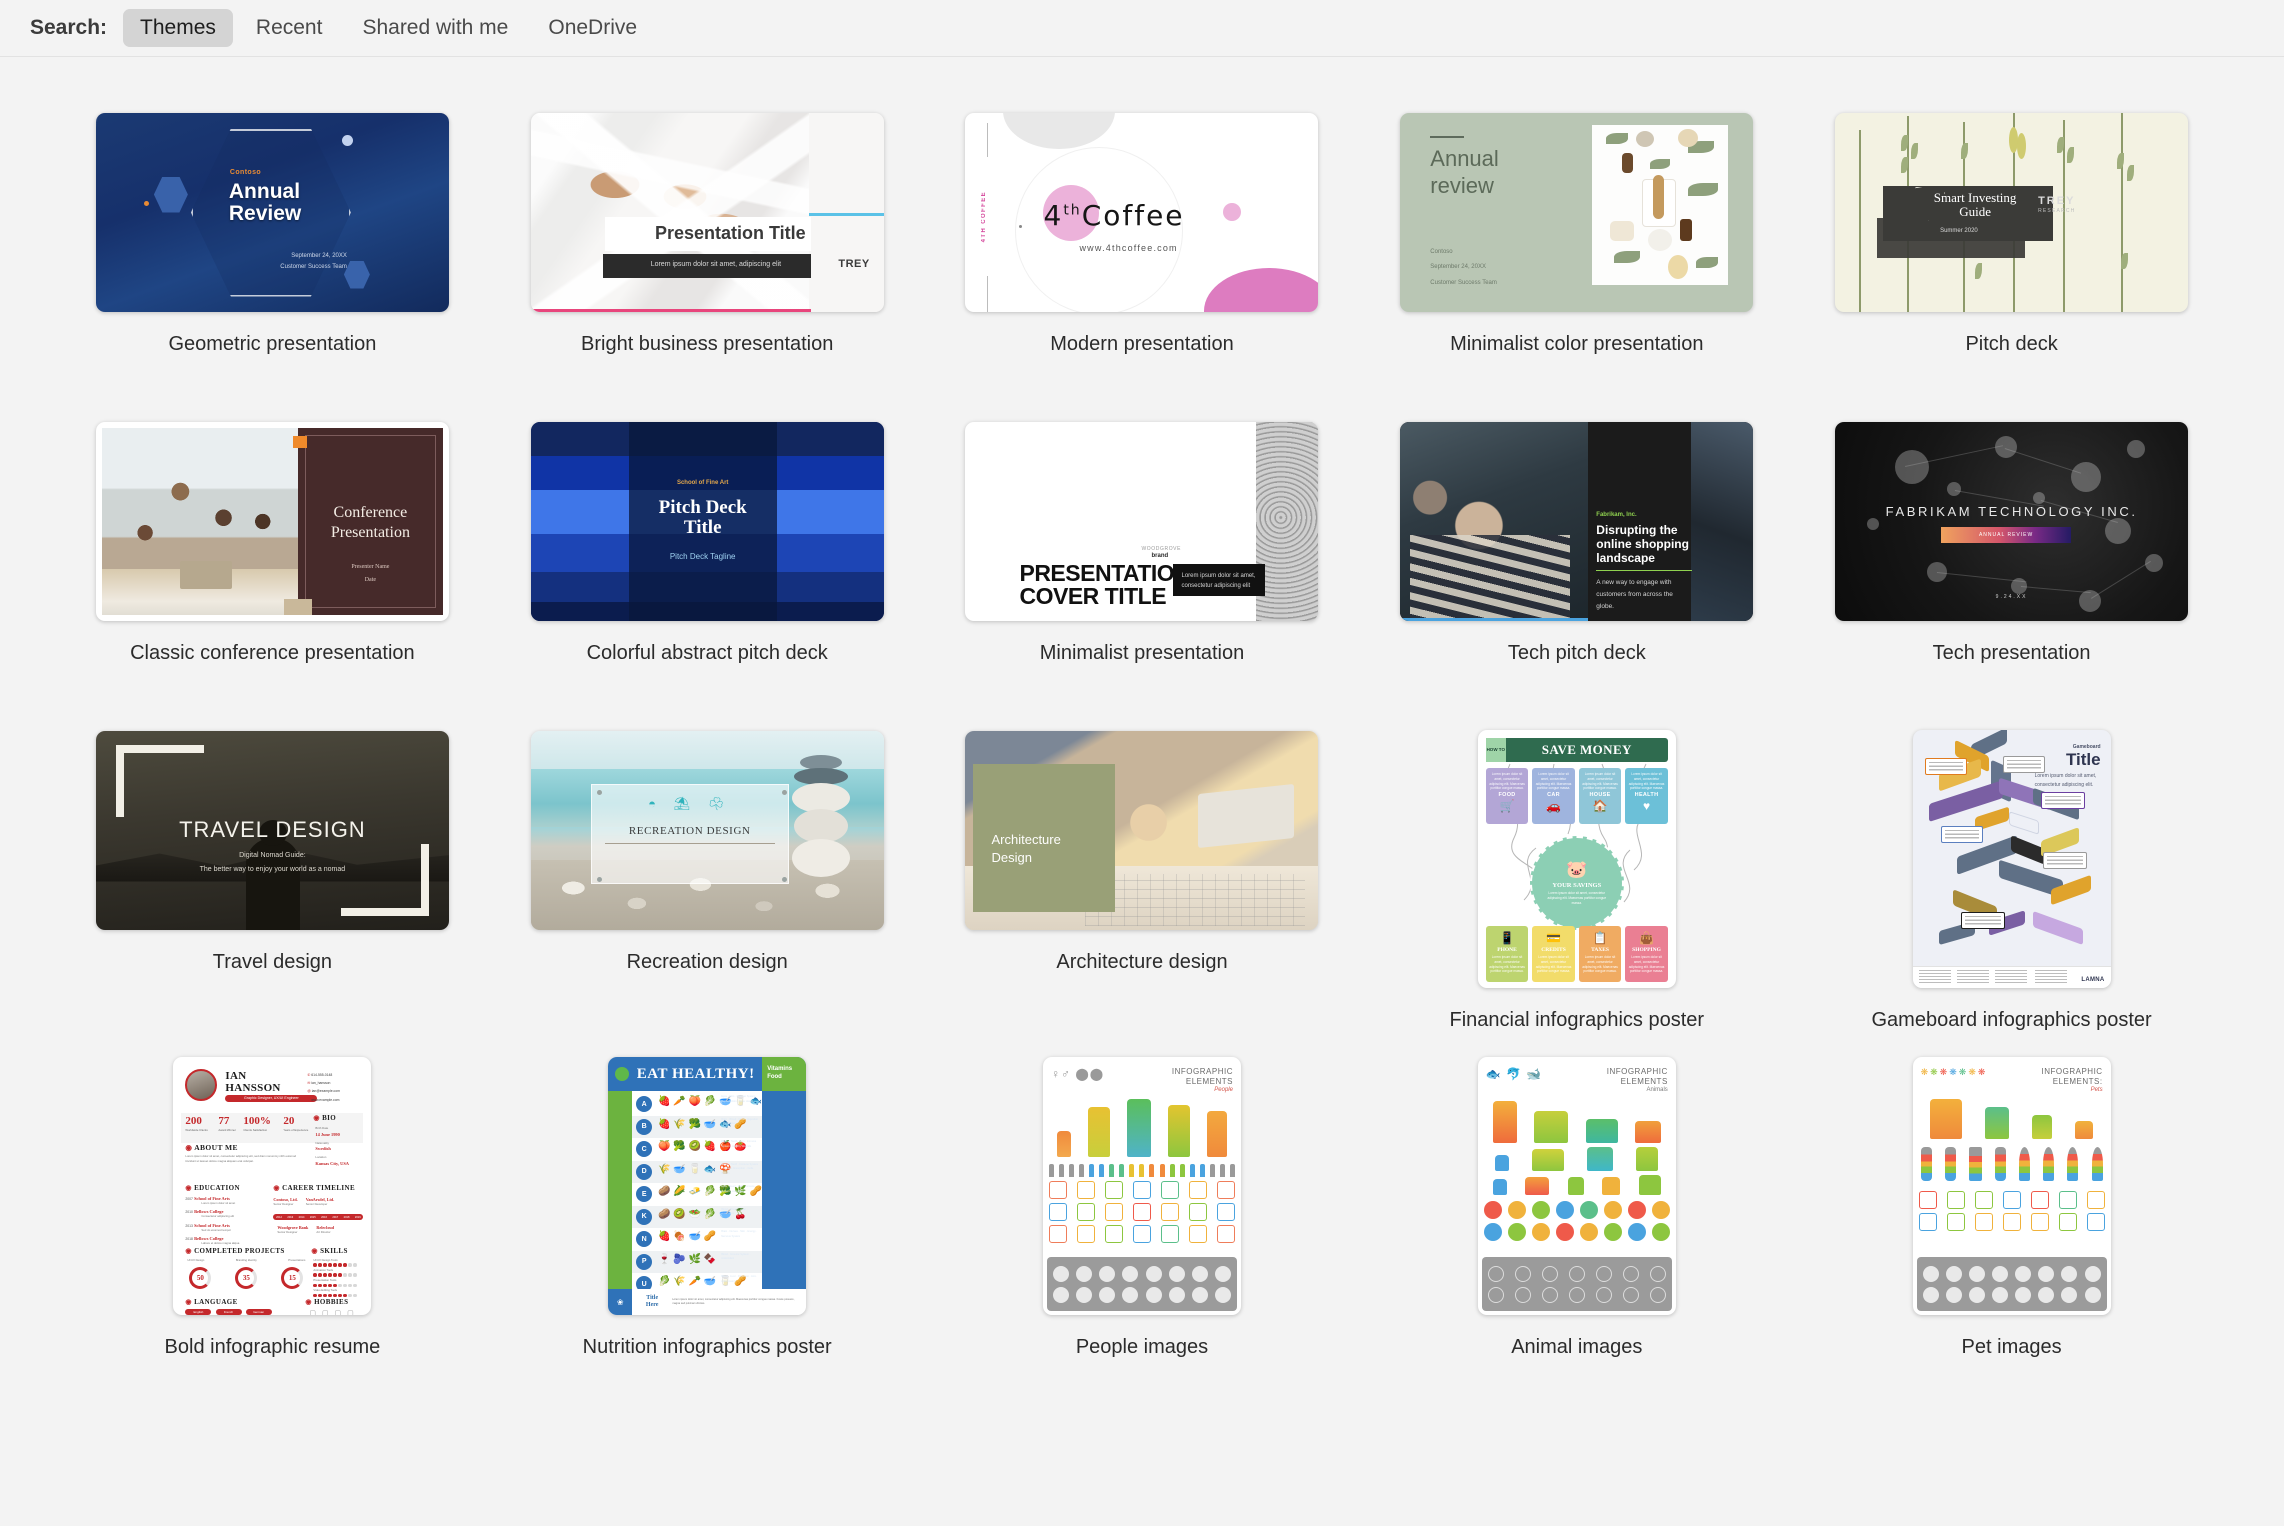  I want to click on heart-icon: ♥, so click(1646, 806).